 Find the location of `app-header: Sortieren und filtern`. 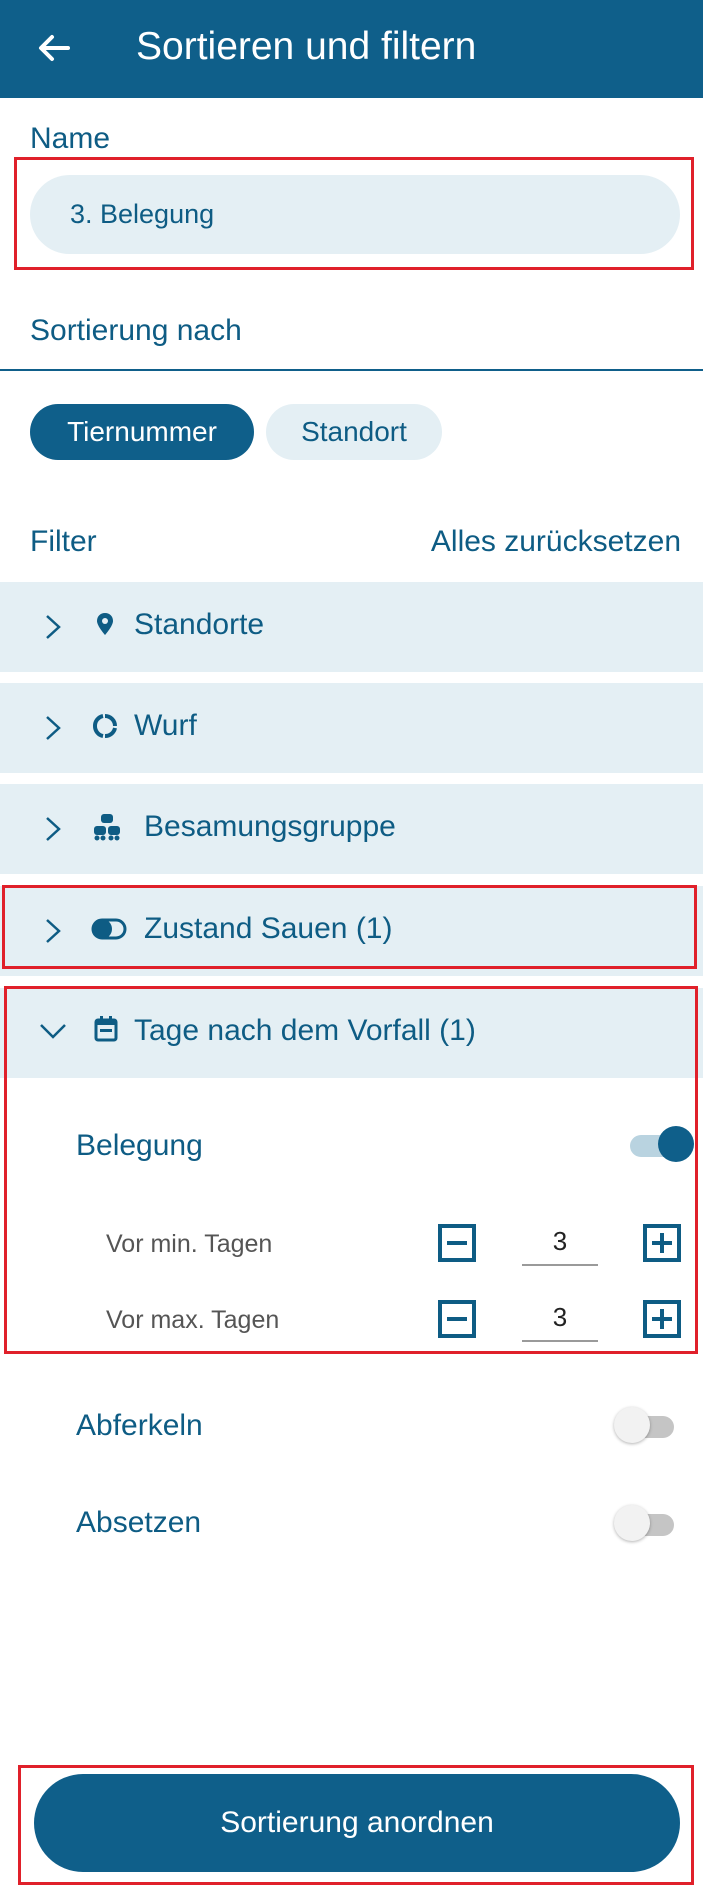

app-header: Sortieren und filtern is located at coordinates (351, 49).